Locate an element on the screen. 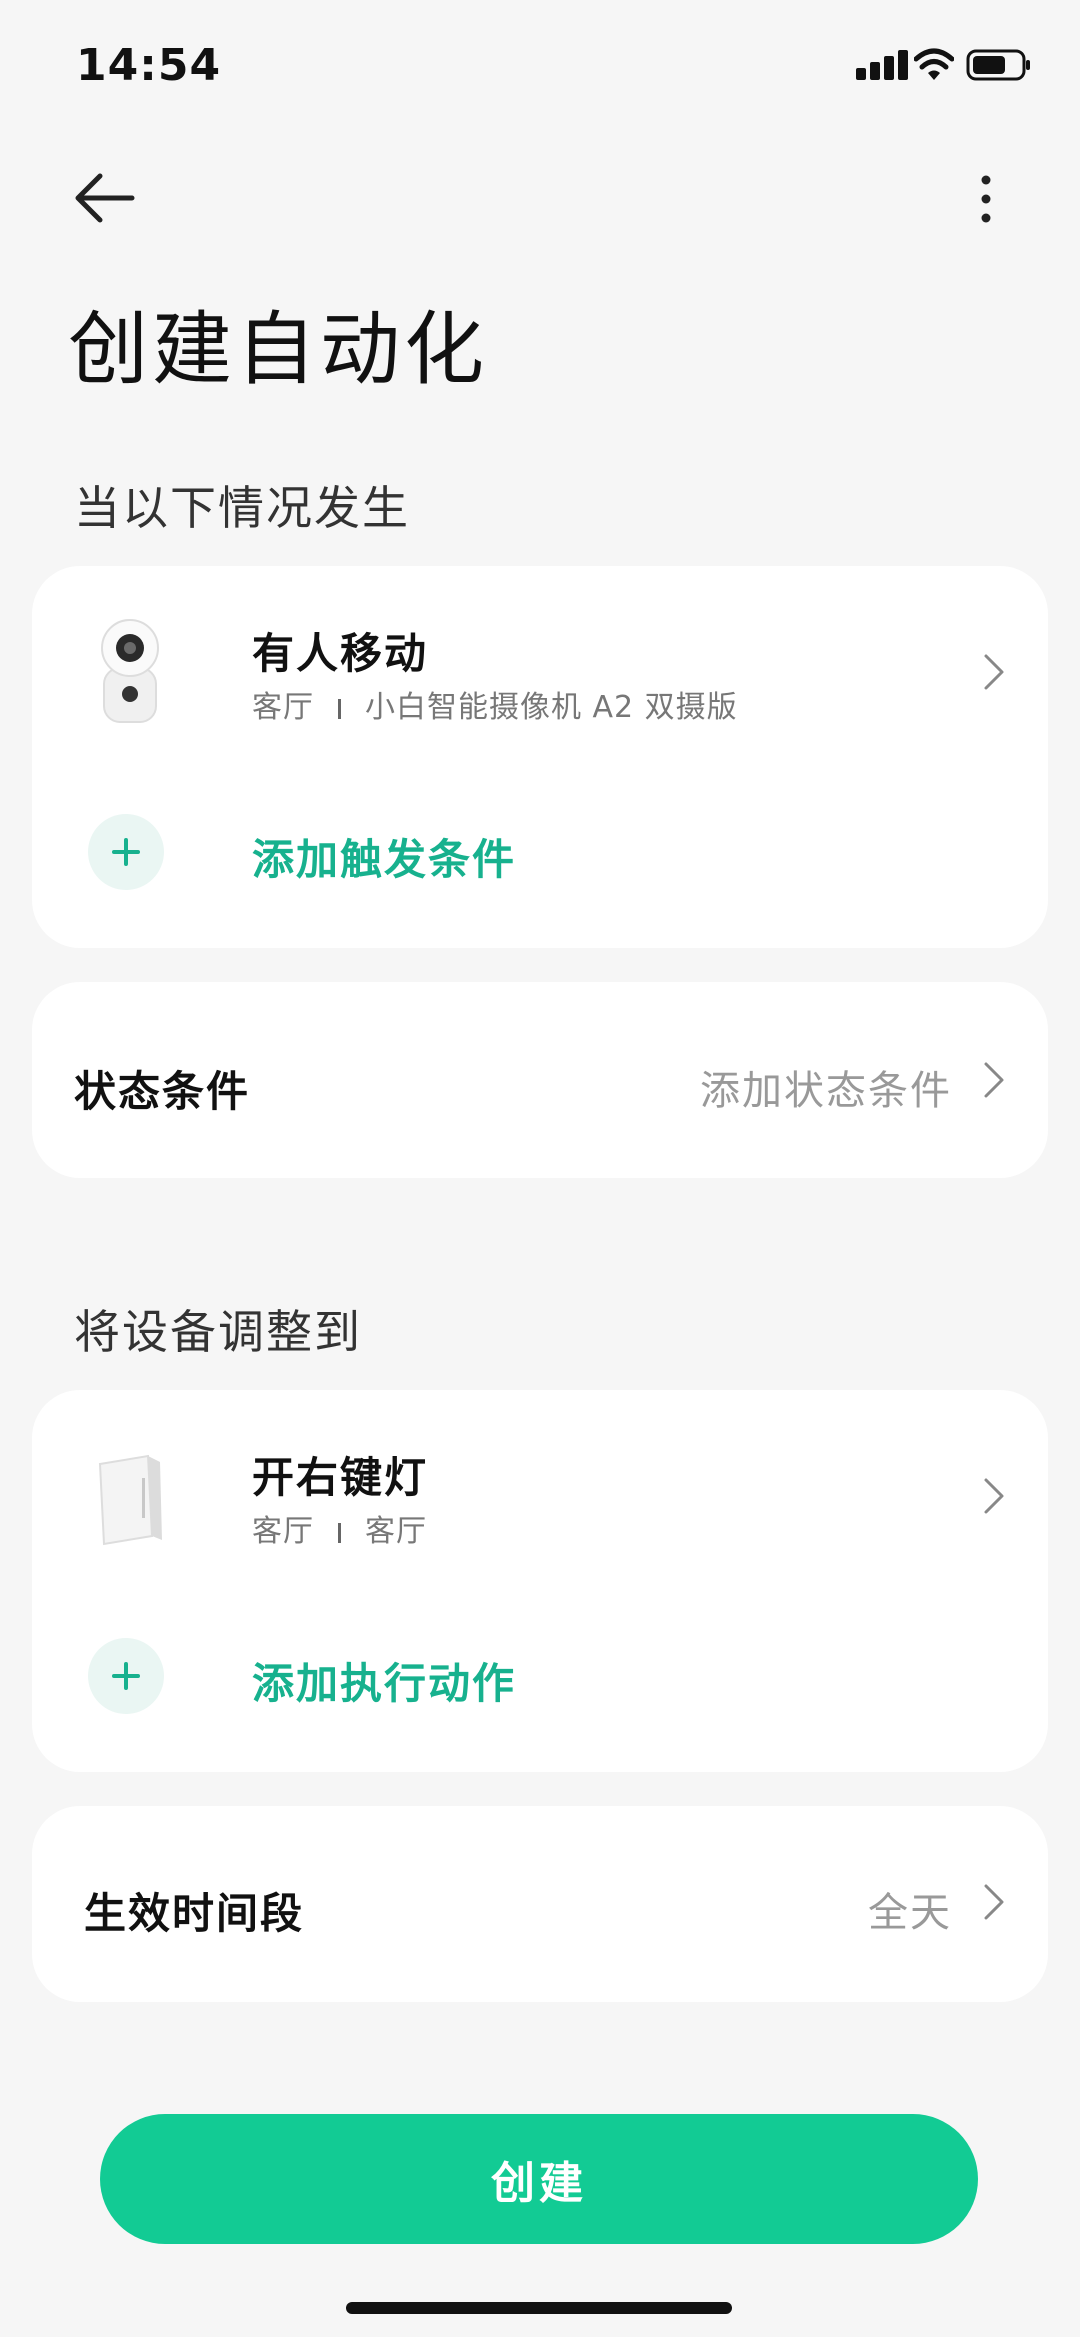 This screenshot has width=1080, height=2337. add-action-button: 添加执行动作 is located at coordinates (540, 1681).